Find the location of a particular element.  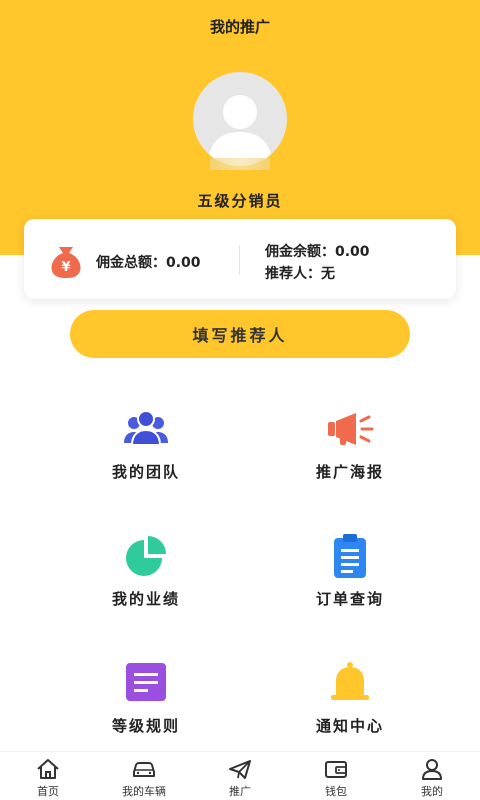

tab-label: 首页 is located at coordinates (48, 791).